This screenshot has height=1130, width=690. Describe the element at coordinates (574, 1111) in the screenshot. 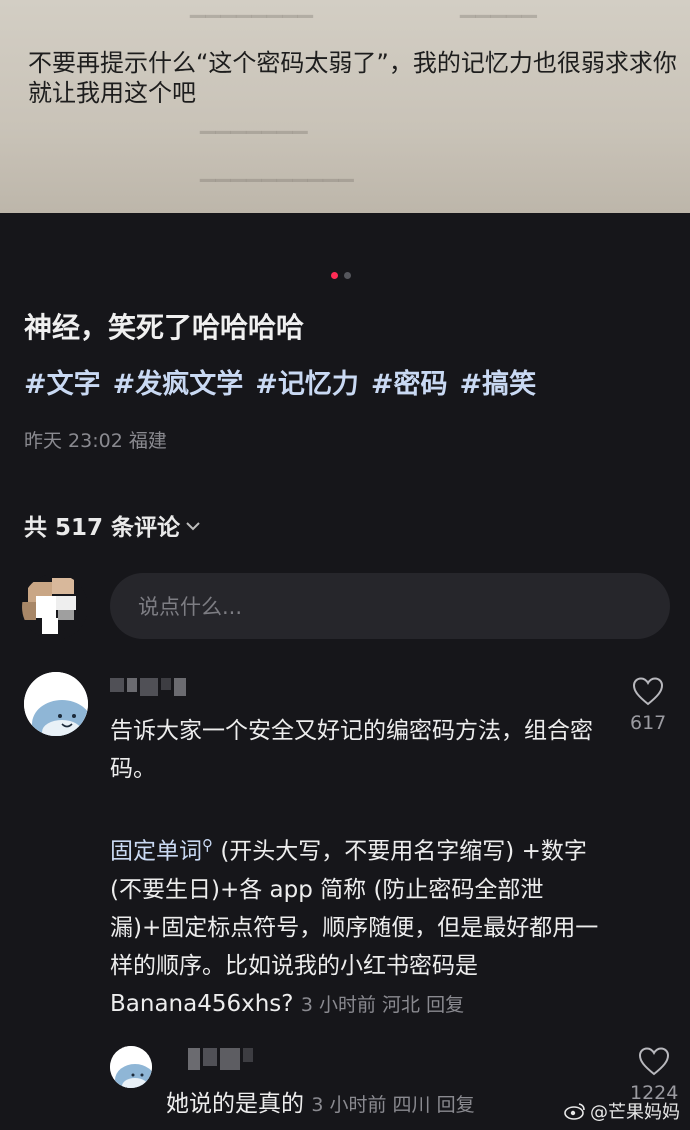

I see `weibo-logo-icon` at that location.